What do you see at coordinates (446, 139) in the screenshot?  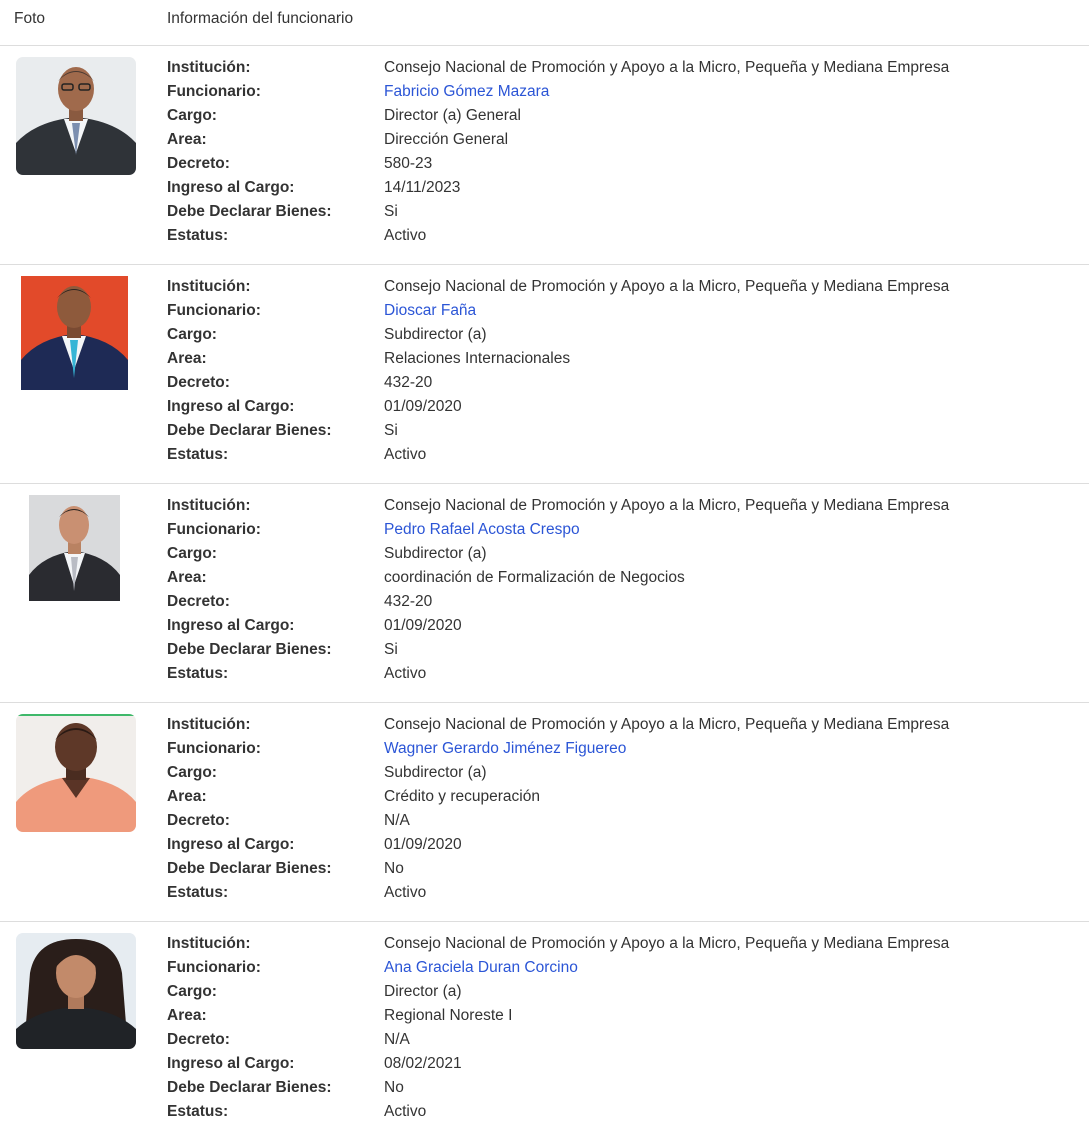 I see `value-area: Dirección General` at bounding box center [446, 139].